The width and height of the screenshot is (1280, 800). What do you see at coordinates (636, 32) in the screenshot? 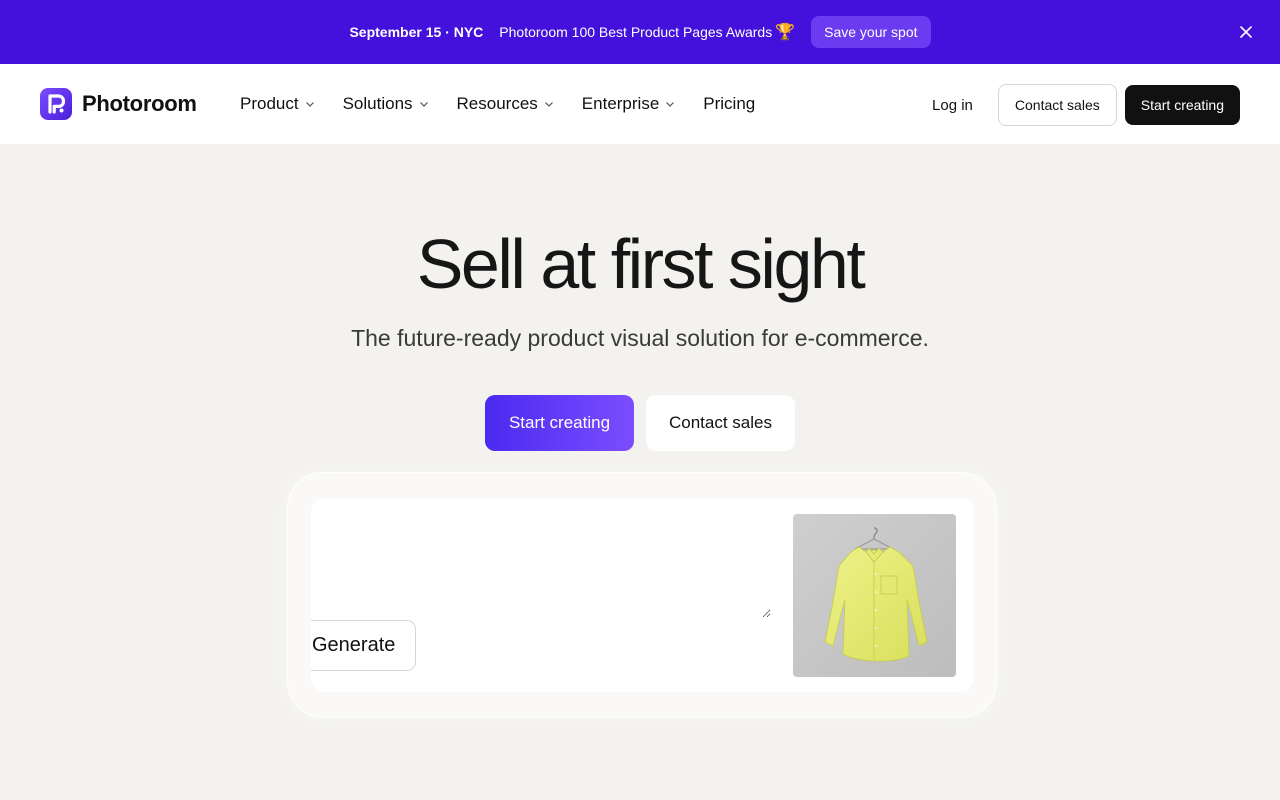
I see `banner-text: Photoroom 100 Best Product Pages Awards` at bounding box center [636, 32].